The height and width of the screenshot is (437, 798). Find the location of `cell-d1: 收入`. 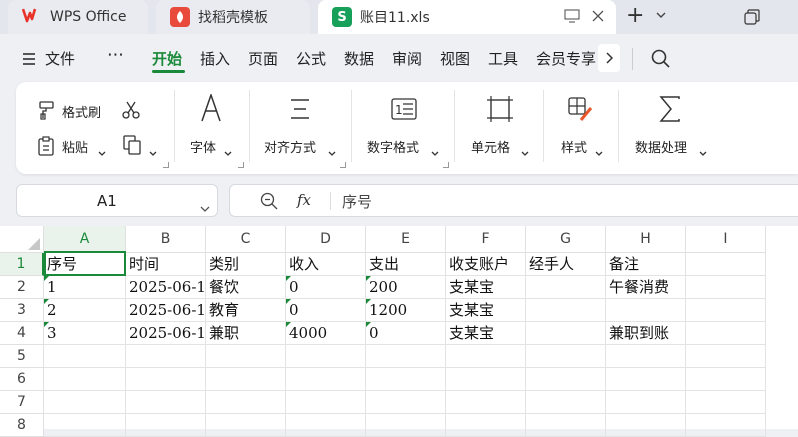

cell-d1: 收入 is located at coordinates (326, 264).